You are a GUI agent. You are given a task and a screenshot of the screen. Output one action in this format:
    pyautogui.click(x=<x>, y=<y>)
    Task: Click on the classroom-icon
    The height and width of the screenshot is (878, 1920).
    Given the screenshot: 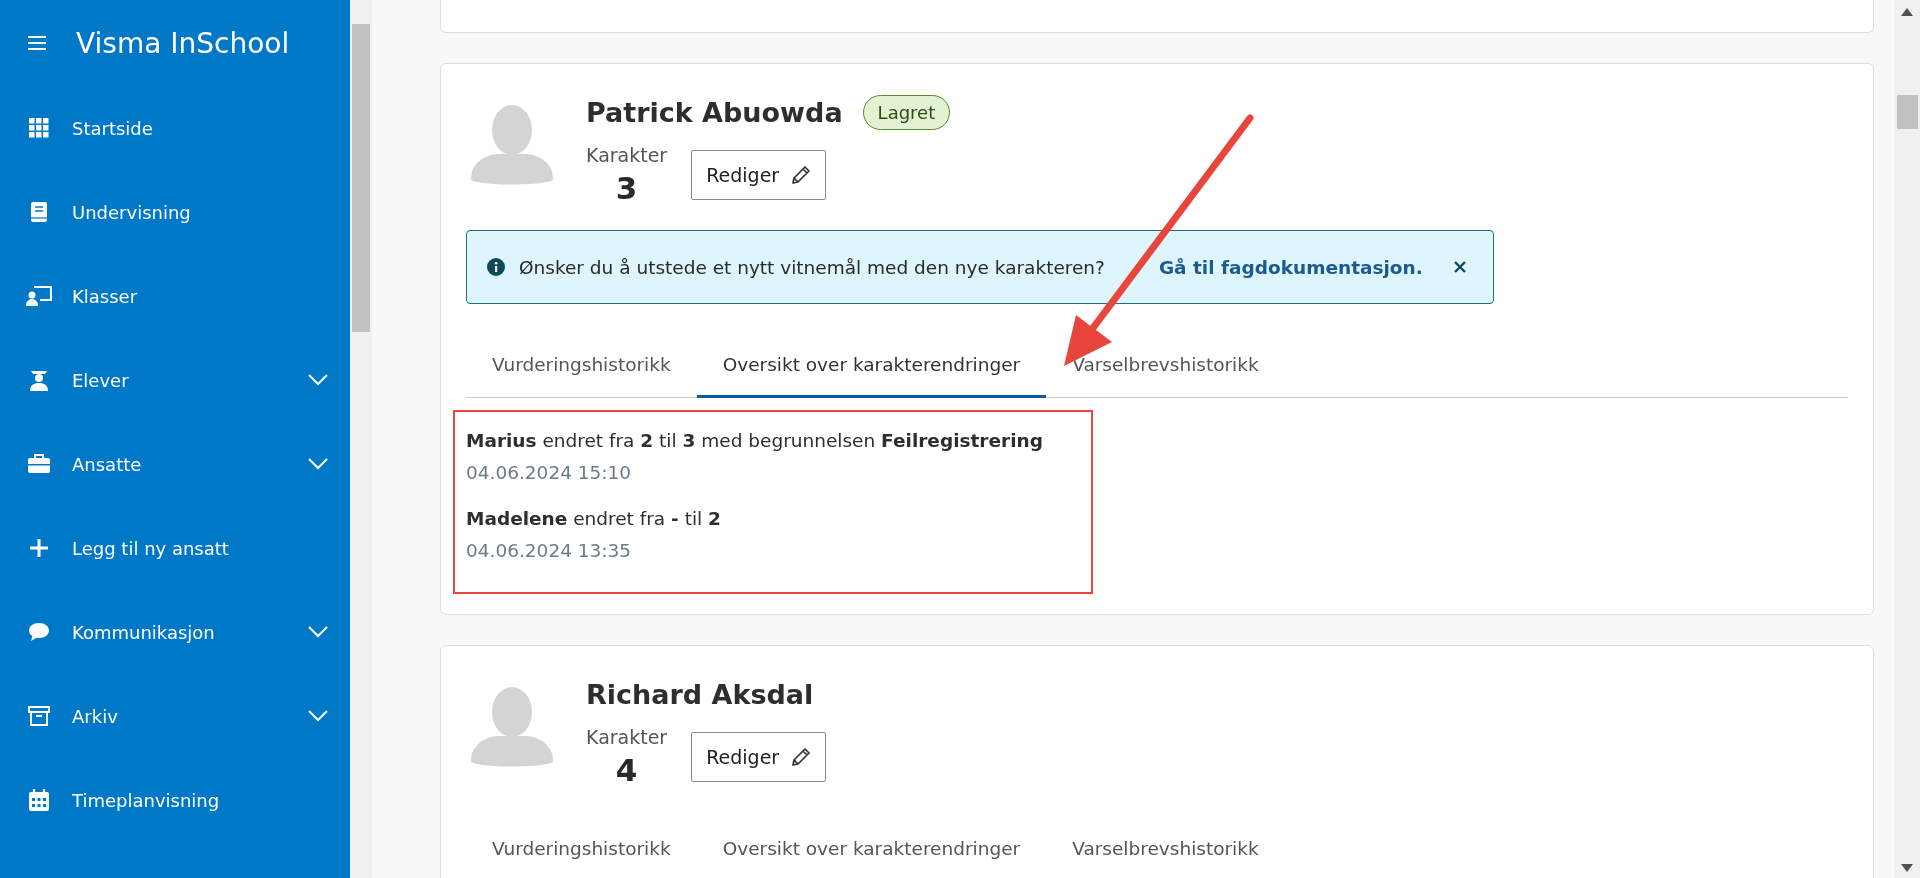 What is the action you would take?
    pyautogui.click(x=39, y=296)
    